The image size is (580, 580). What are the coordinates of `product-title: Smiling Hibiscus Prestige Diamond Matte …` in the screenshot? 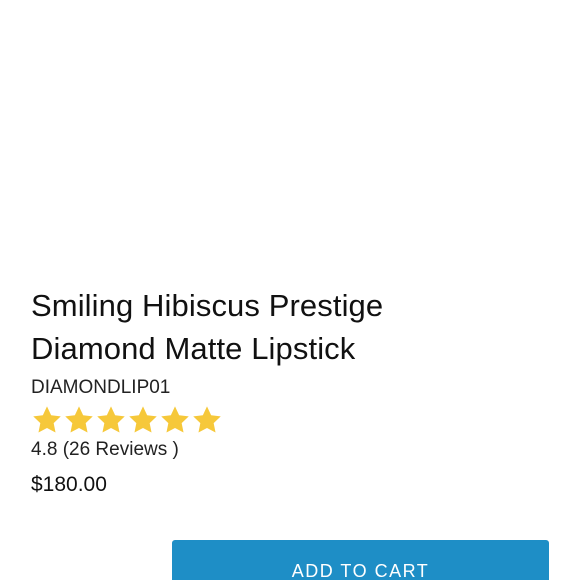 It's located at (291, 327).